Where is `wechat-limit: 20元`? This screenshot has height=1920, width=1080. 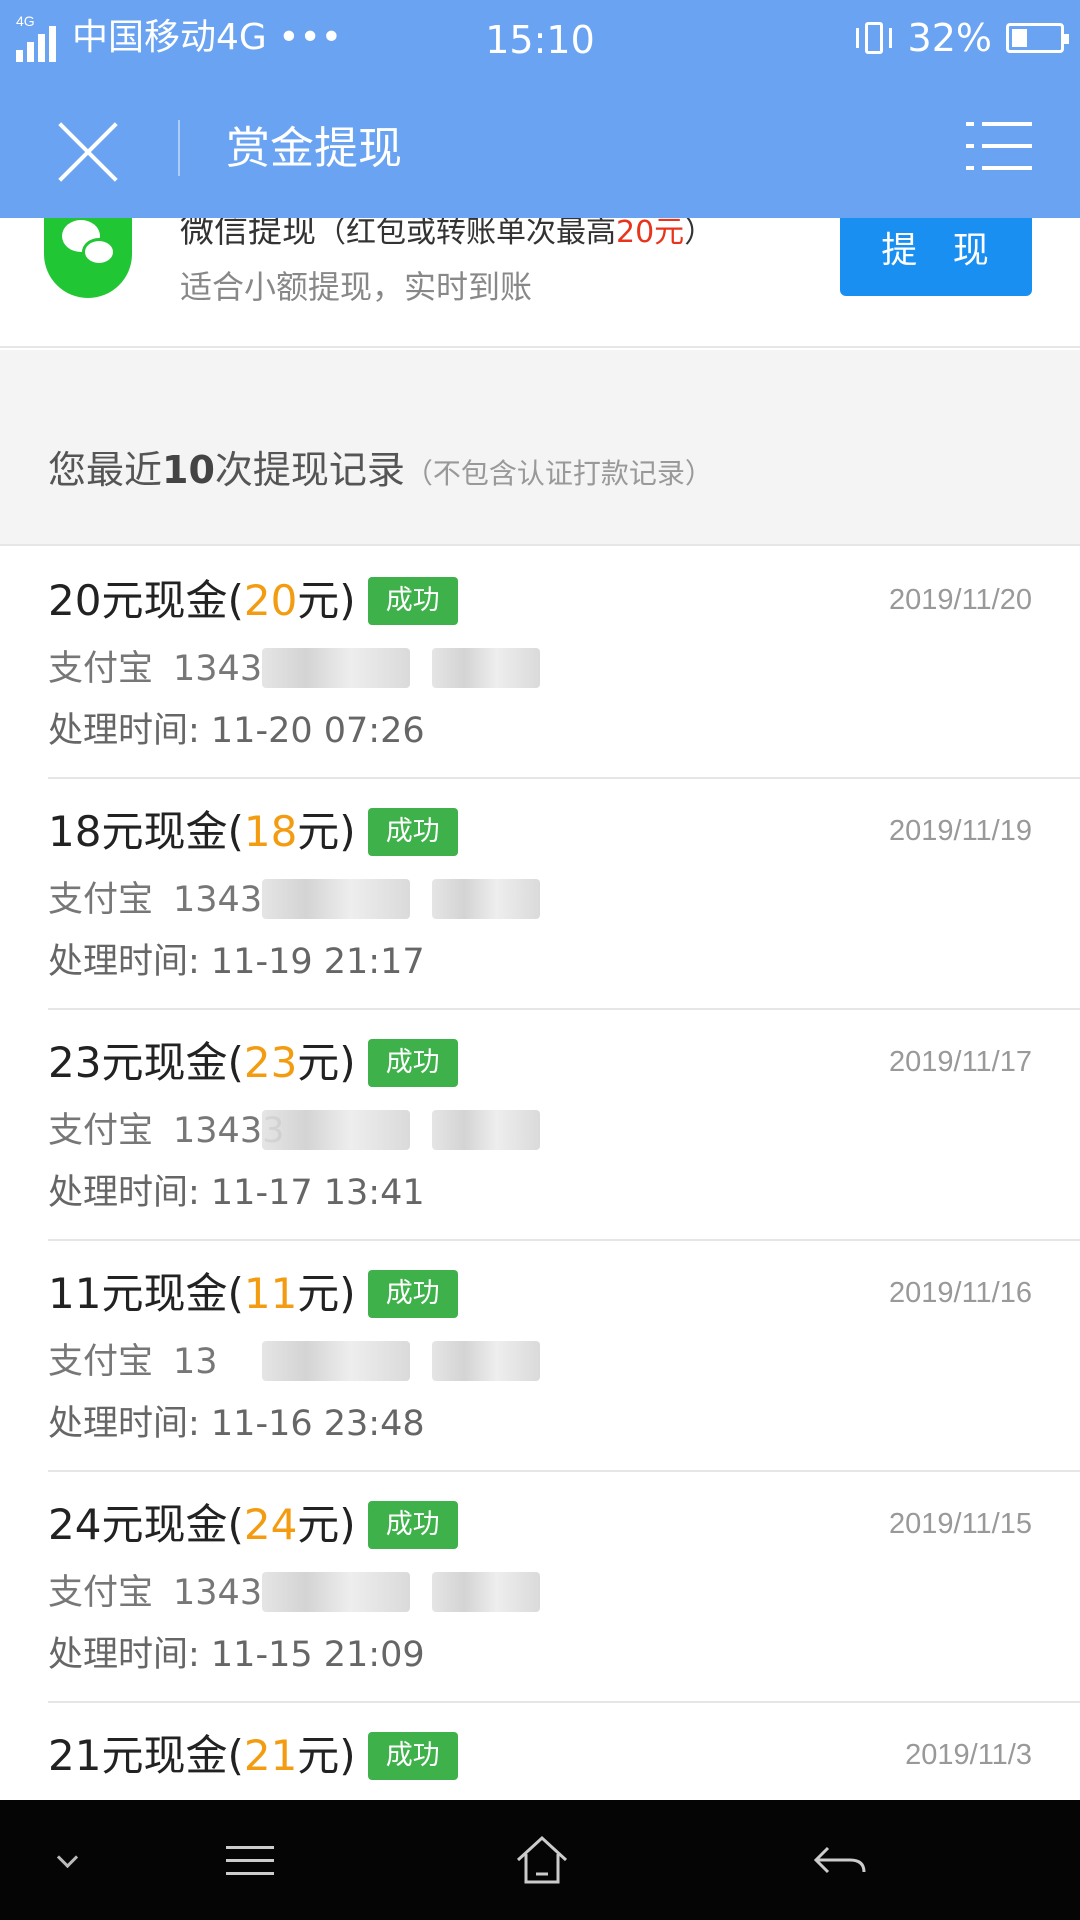
wechat-limit: 20元 is located at coordinates (650, 234).